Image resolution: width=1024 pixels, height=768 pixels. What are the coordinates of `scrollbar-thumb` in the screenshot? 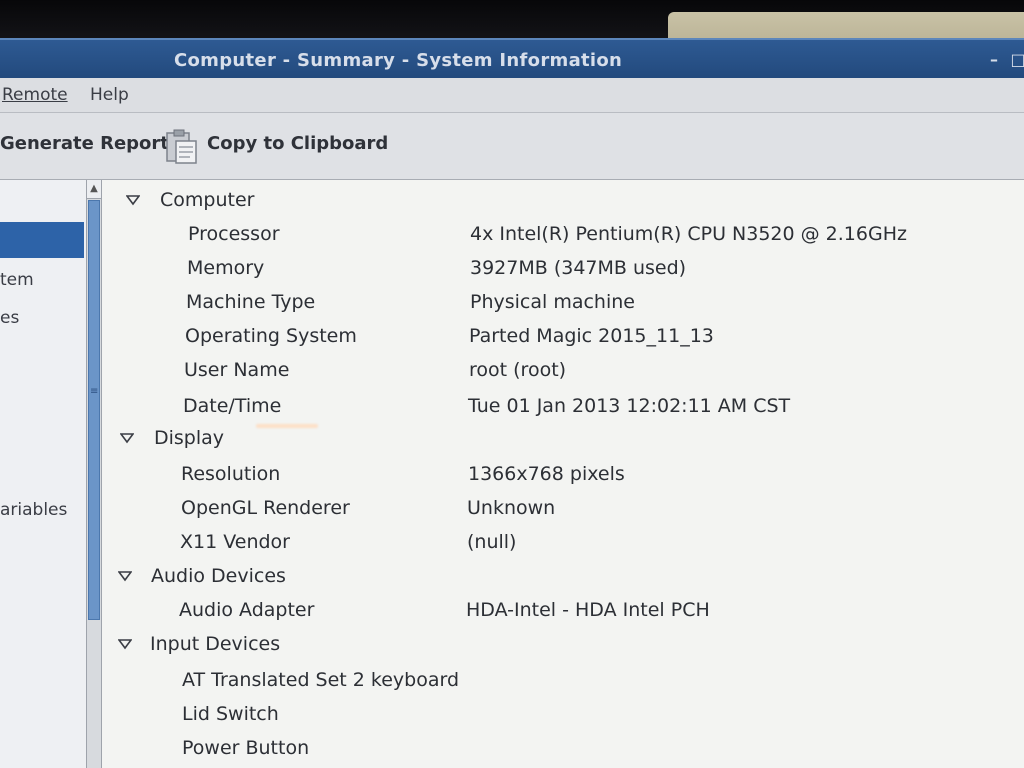 It's located at (94, 410).